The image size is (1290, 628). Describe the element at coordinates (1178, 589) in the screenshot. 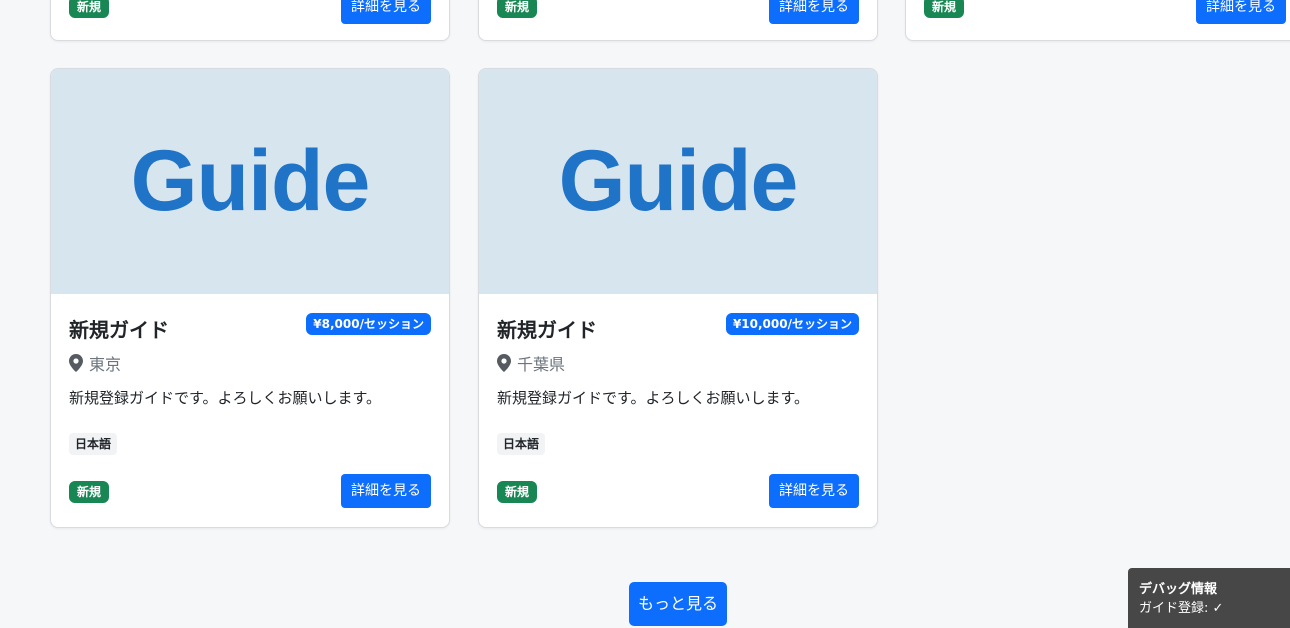

I see `debug-title: デバッグ情報` at that location.